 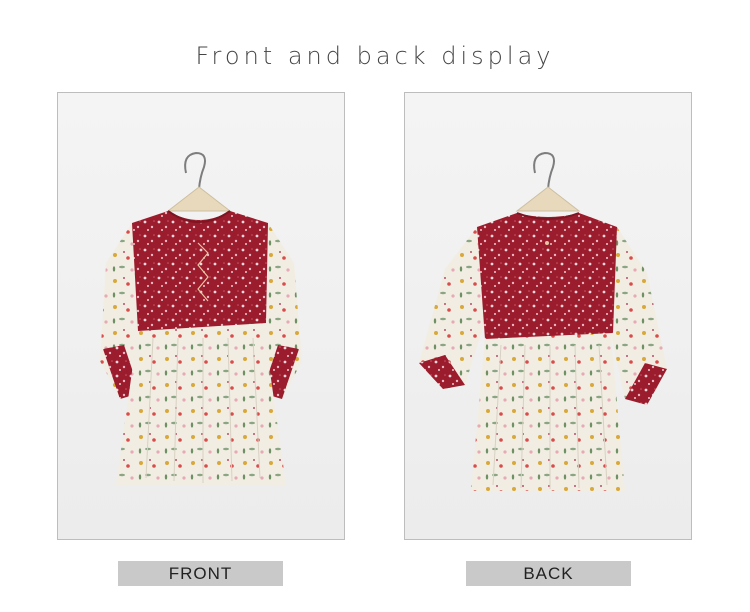 What do you see at coordinates (548, 573) in the screenshot?
I see `back-caption: BACK` at bounding box center [548, 573].